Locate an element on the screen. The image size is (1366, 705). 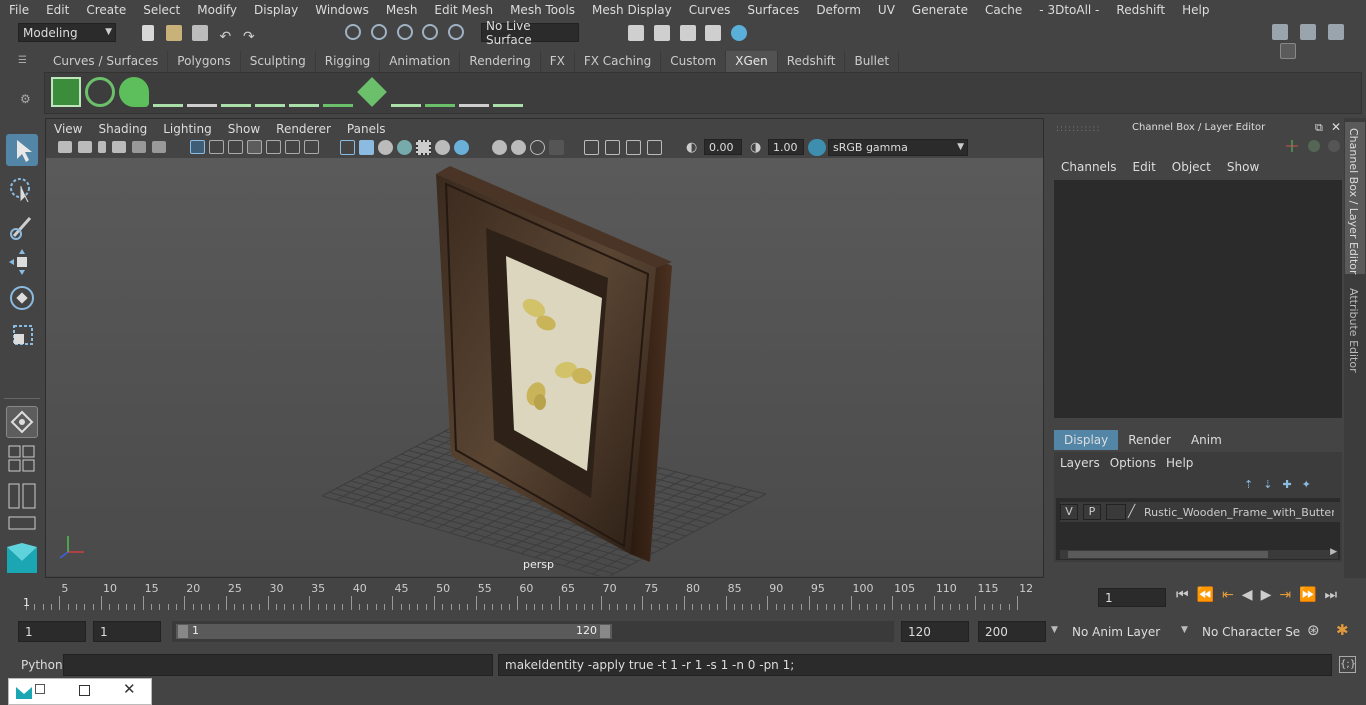
shelf-tab-bullet: Bullet is located at coordinates (872, 61).